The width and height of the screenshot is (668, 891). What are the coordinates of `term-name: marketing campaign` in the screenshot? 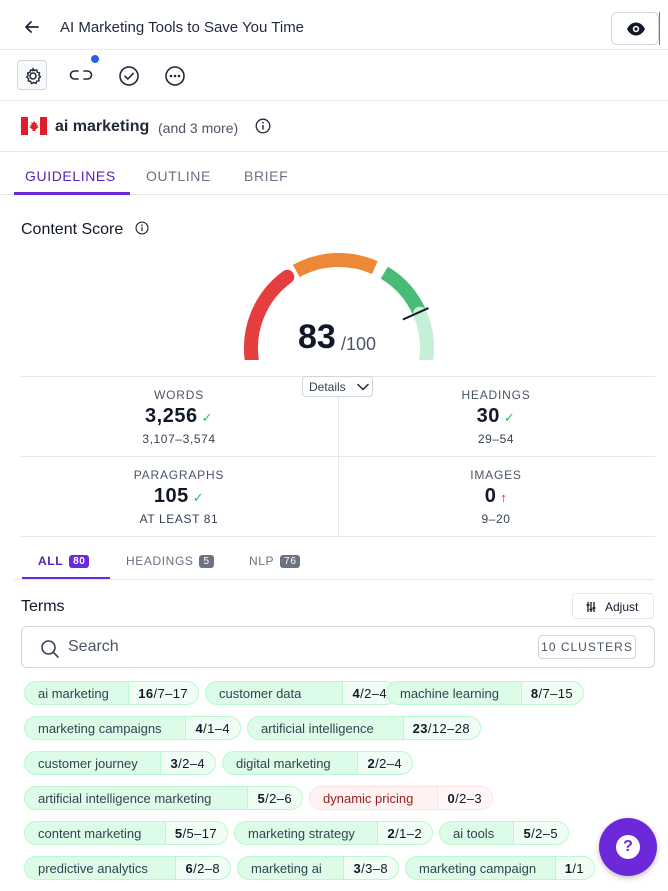 It's located at (478, 868).